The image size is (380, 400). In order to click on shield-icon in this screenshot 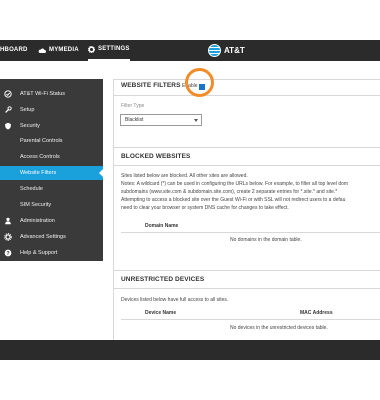, I will do `click(8, 126)`.